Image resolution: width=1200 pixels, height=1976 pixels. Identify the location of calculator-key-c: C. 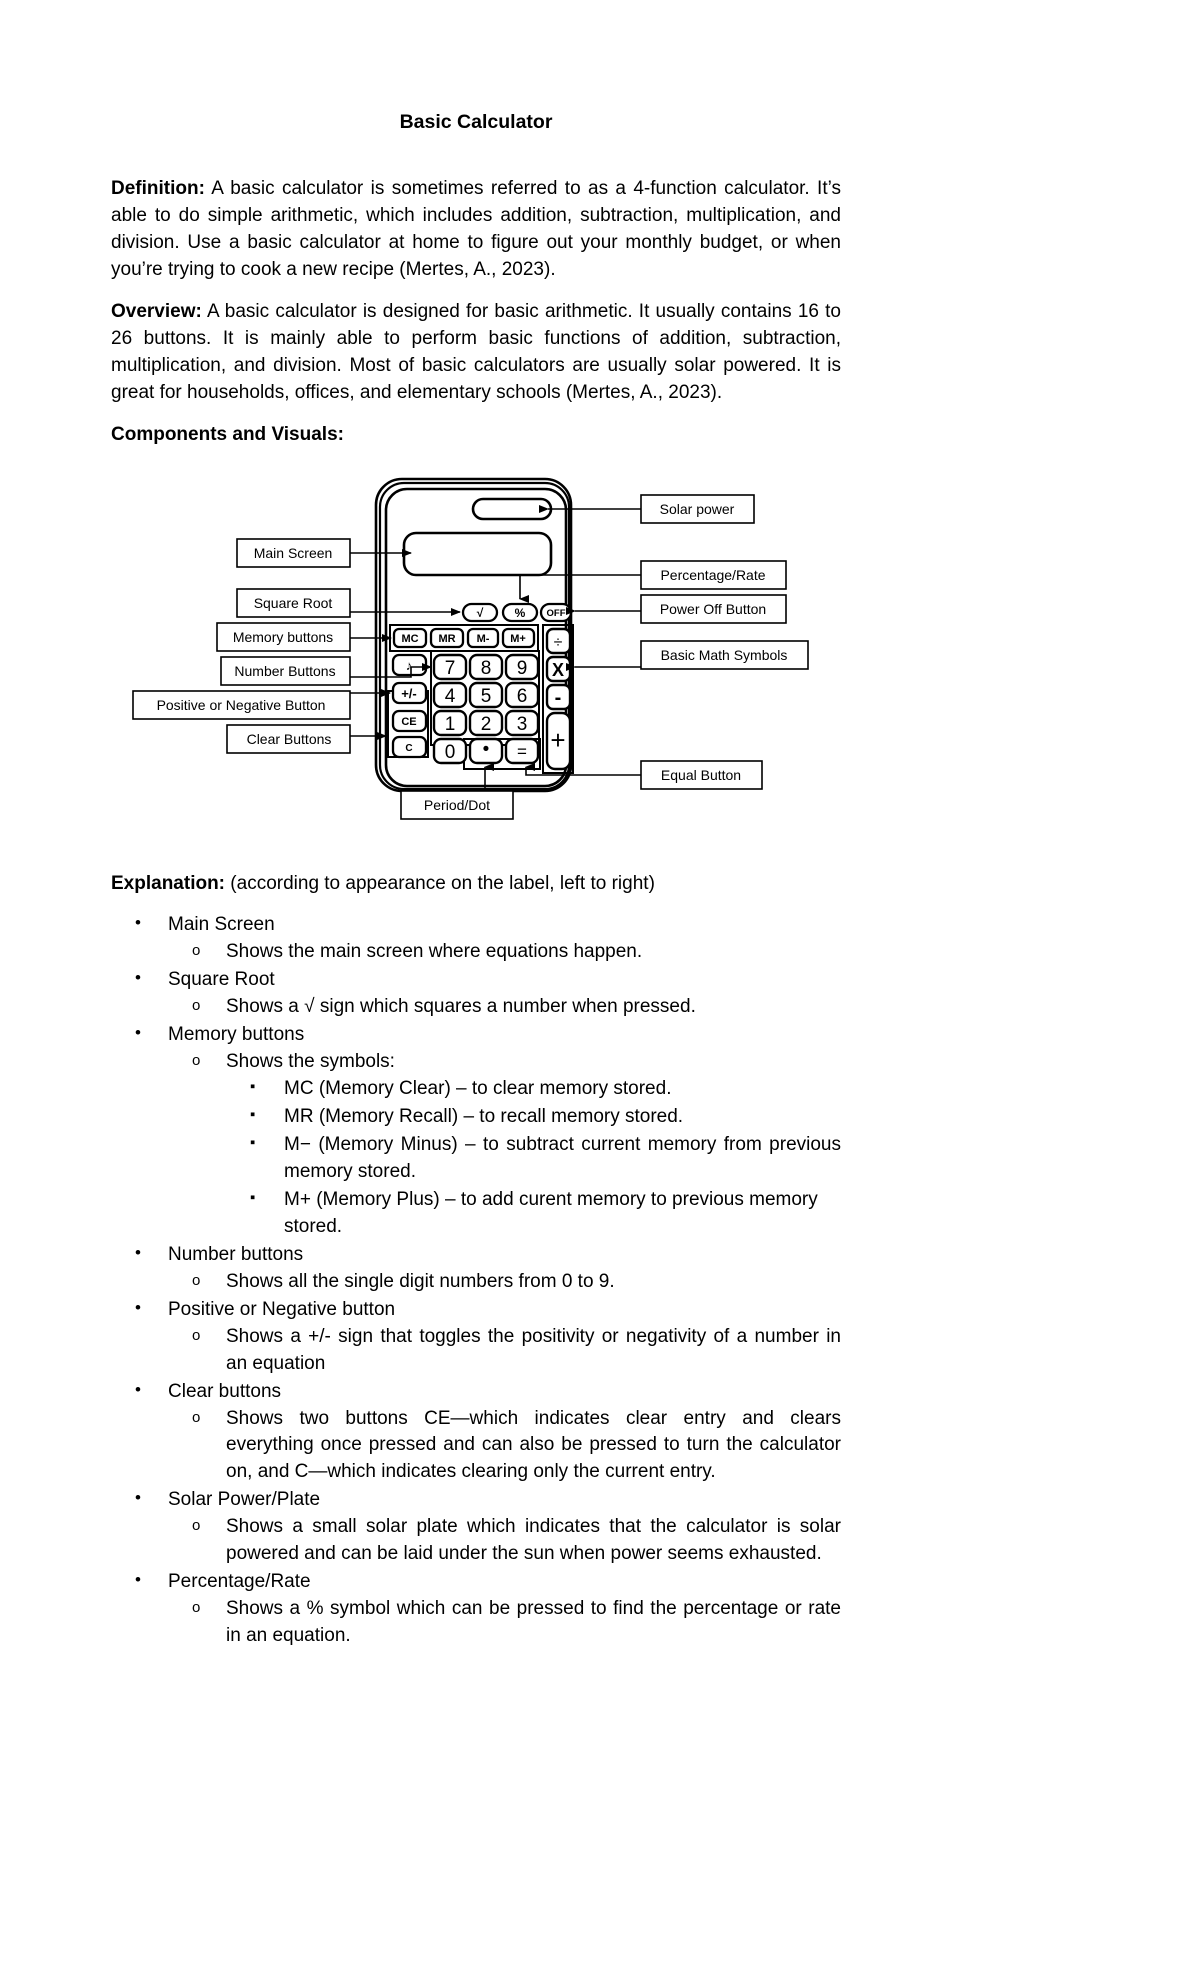
(409, 747).